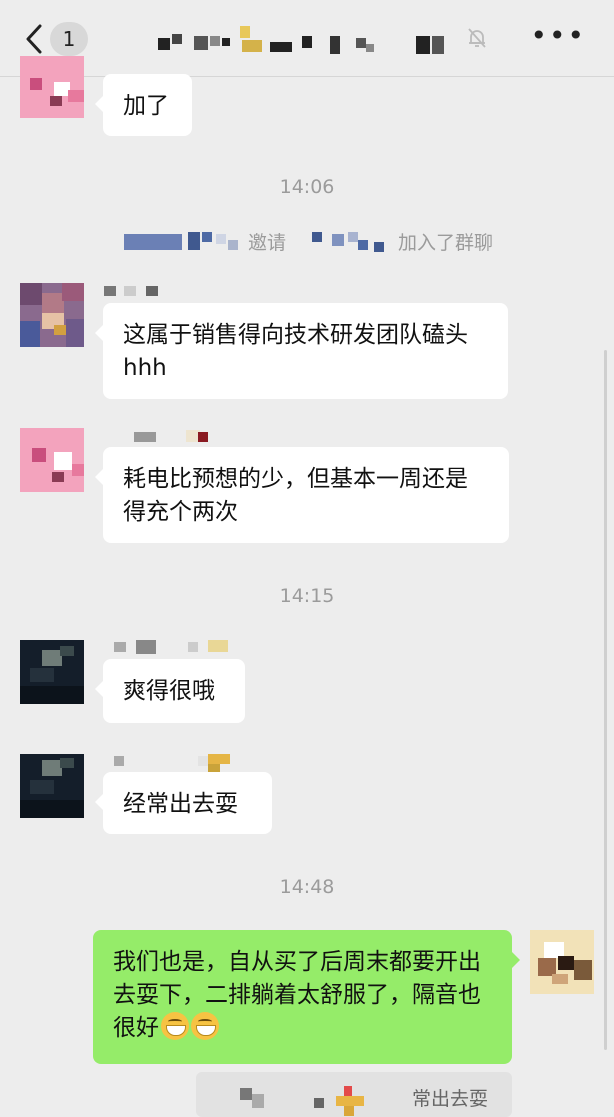 The image size is (614, 1117). What do you see at coordinates (307, 187) in the screenshot?
I see `timestamp: 14:06` at bounding box center [307, 187].